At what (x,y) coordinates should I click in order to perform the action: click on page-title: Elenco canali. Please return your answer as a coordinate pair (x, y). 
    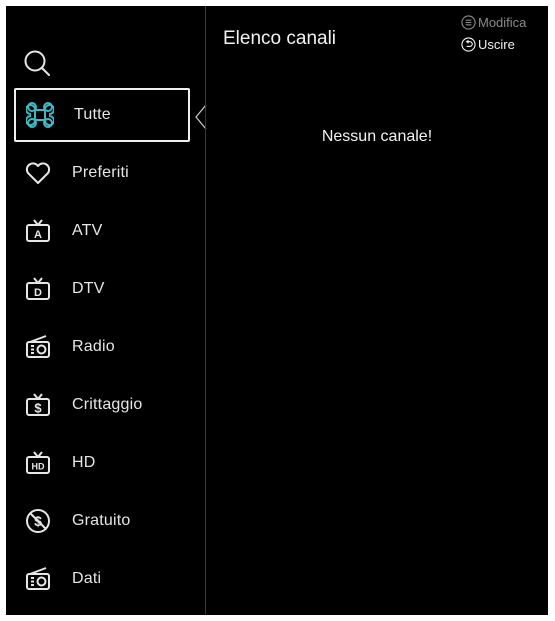
    Looking at the image, I should click on (280, 38).